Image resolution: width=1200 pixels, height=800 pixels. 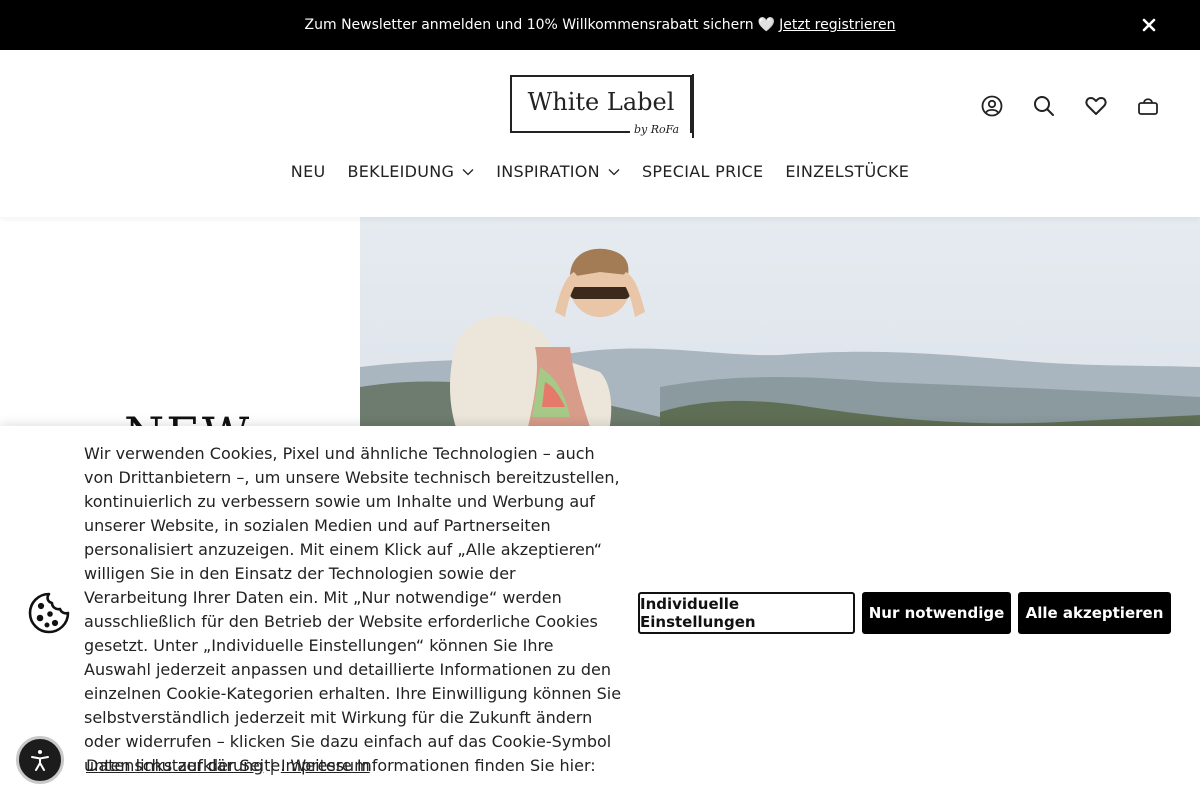 What do you see at coordinates (1070, 106) in the screenshot?
I see `header-icons` at bounding box center [1070, 106].